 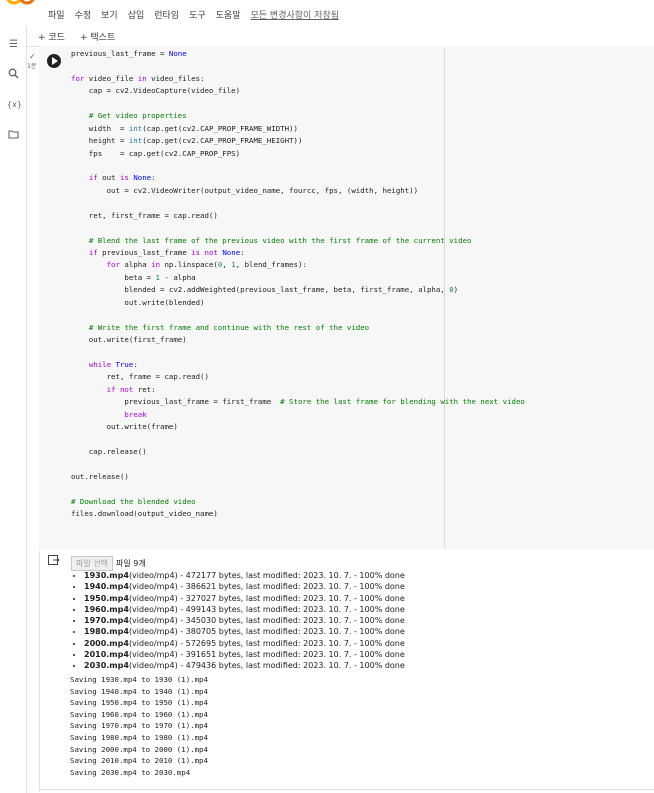 What do you see at coordinates (197, 14) in the screenshot?
I see `menu-tools: 도구` at bounding box center [197, 14].